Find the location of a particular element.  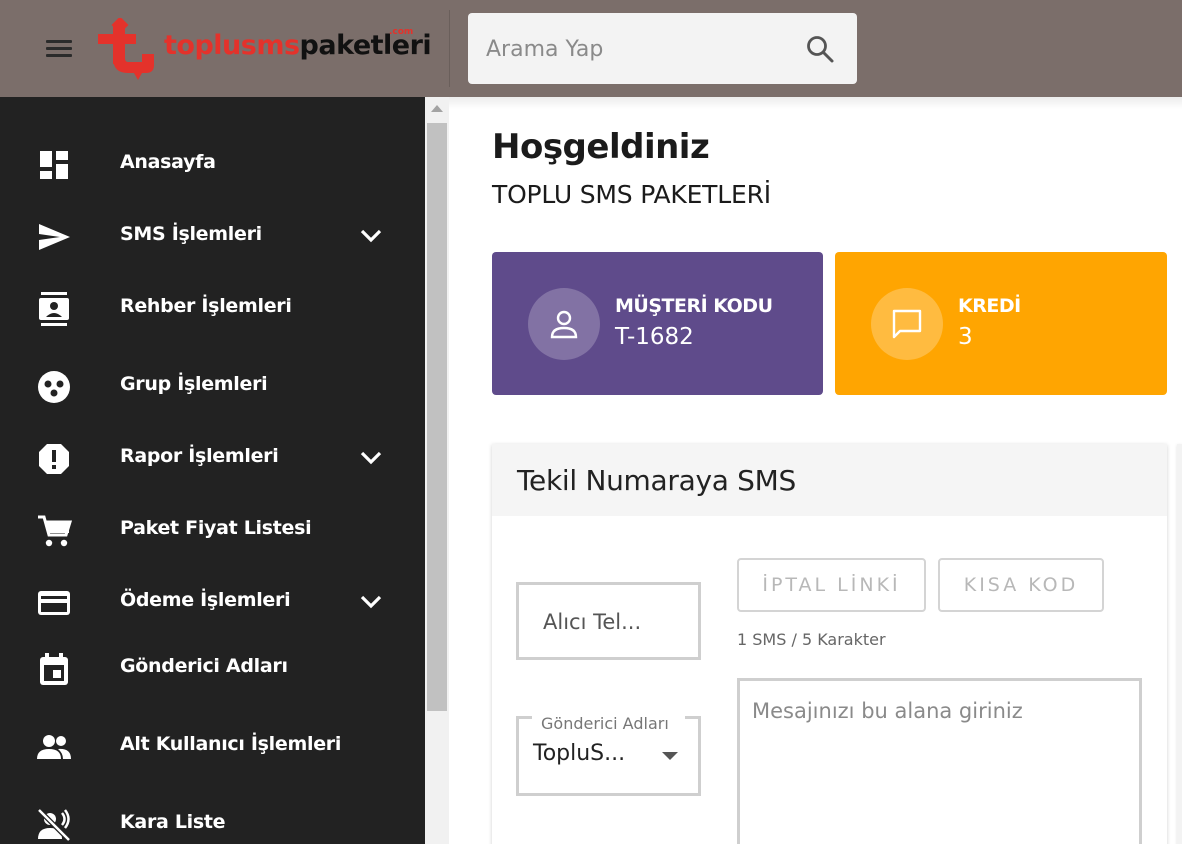

cancel-link-button: İPTAL LİNKİ is located at coordinates (831, 585).